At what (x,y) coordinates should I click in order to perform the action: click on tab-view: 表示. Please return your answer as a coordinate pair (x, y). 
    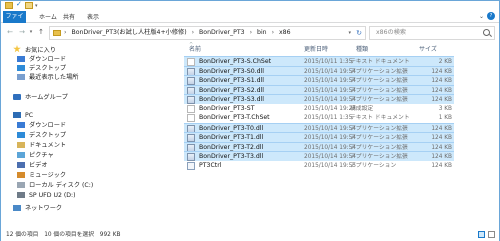
    Looking at the image, I should click on (93, 17).